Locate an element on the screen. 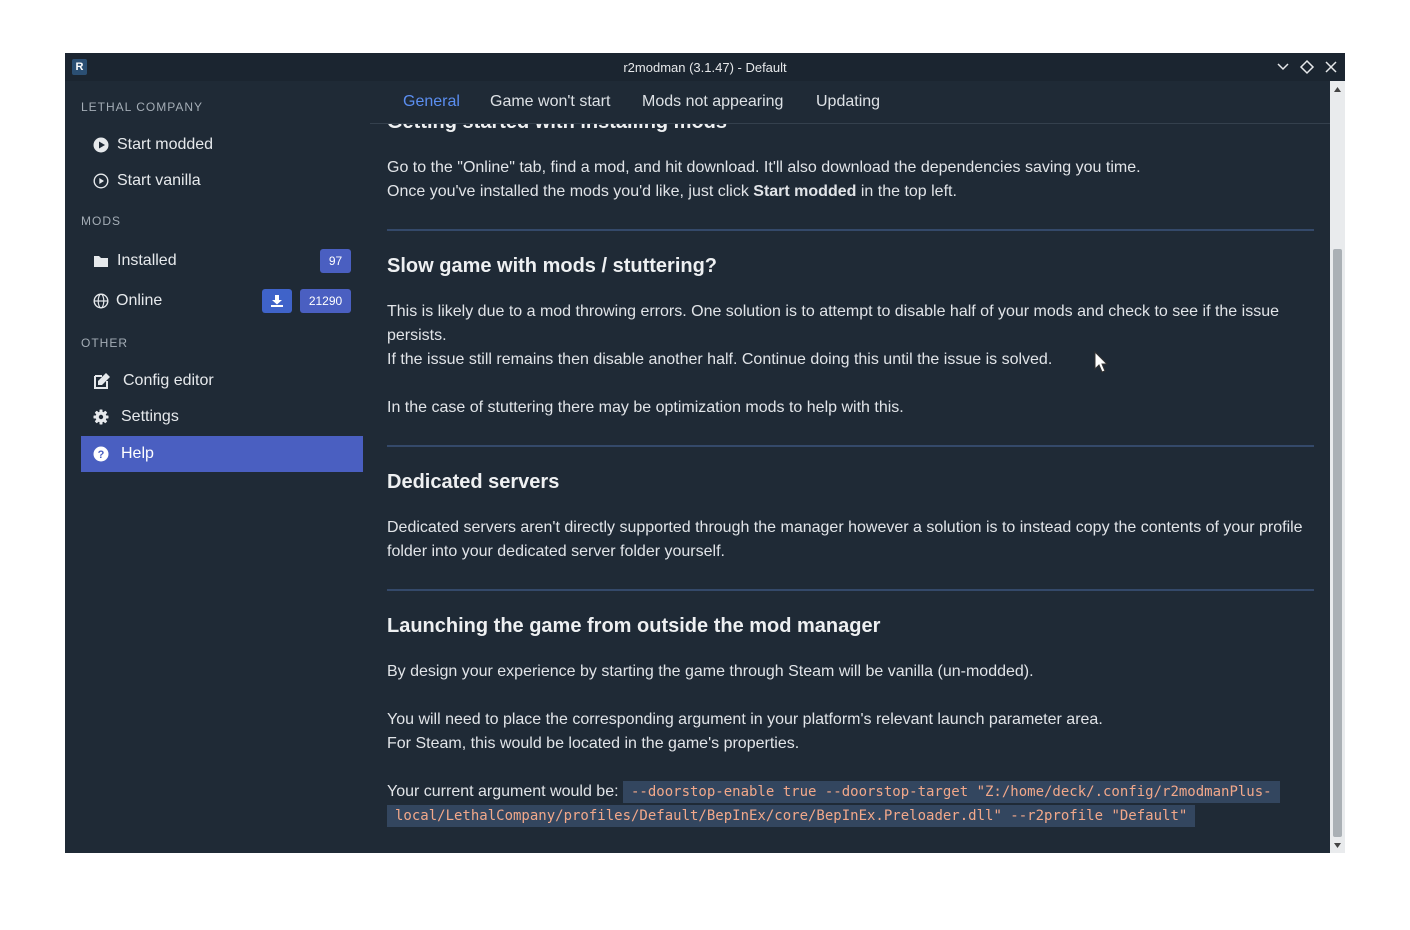  maximize-button is located at coordinates (1307, 67).